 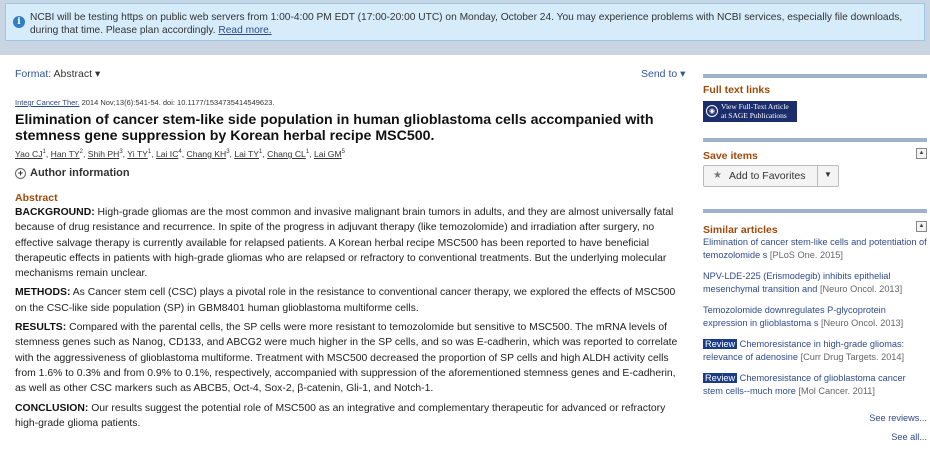 What do you see at coordinates (659, 74) in the screenshot?
I see `send-to-label: Send to` at bounding box center [659, 74].